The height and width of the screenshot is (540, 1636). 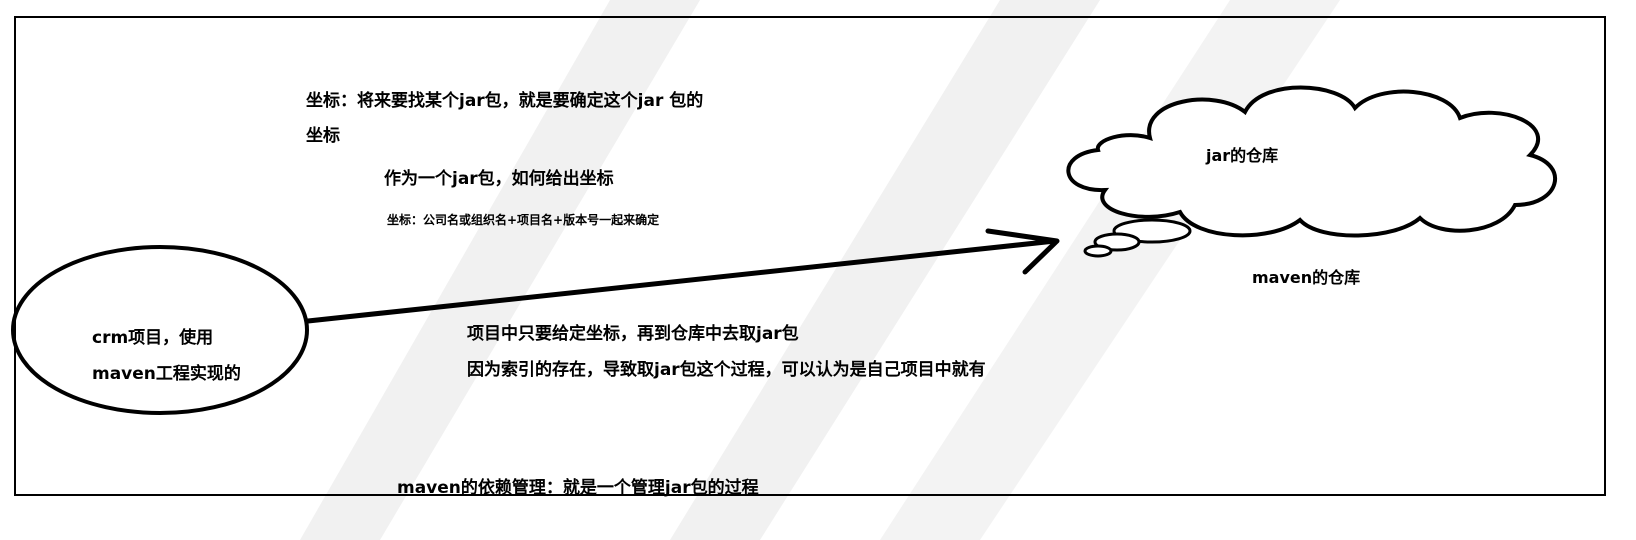 What do you see at coordinates (505, 101) in the screenshot?
I see `coordinate-text-line1: 坐标：将来要找某个jar包，就是要确定这个jar 包的` at bounding box center [505, 101].